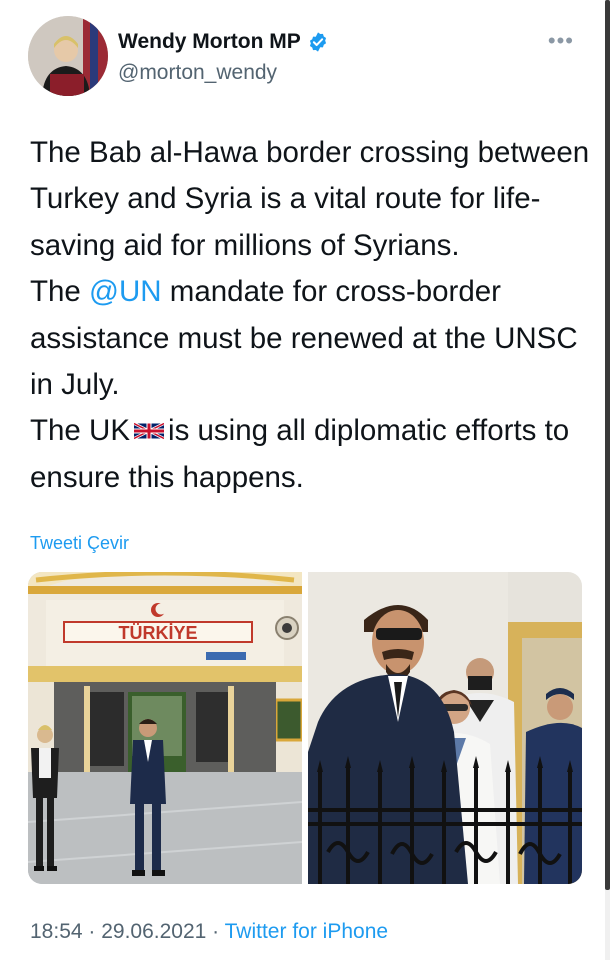  Describe the element at coordinates (317, 42) in the screenshot. I see `verified-badge-icon` at that location.